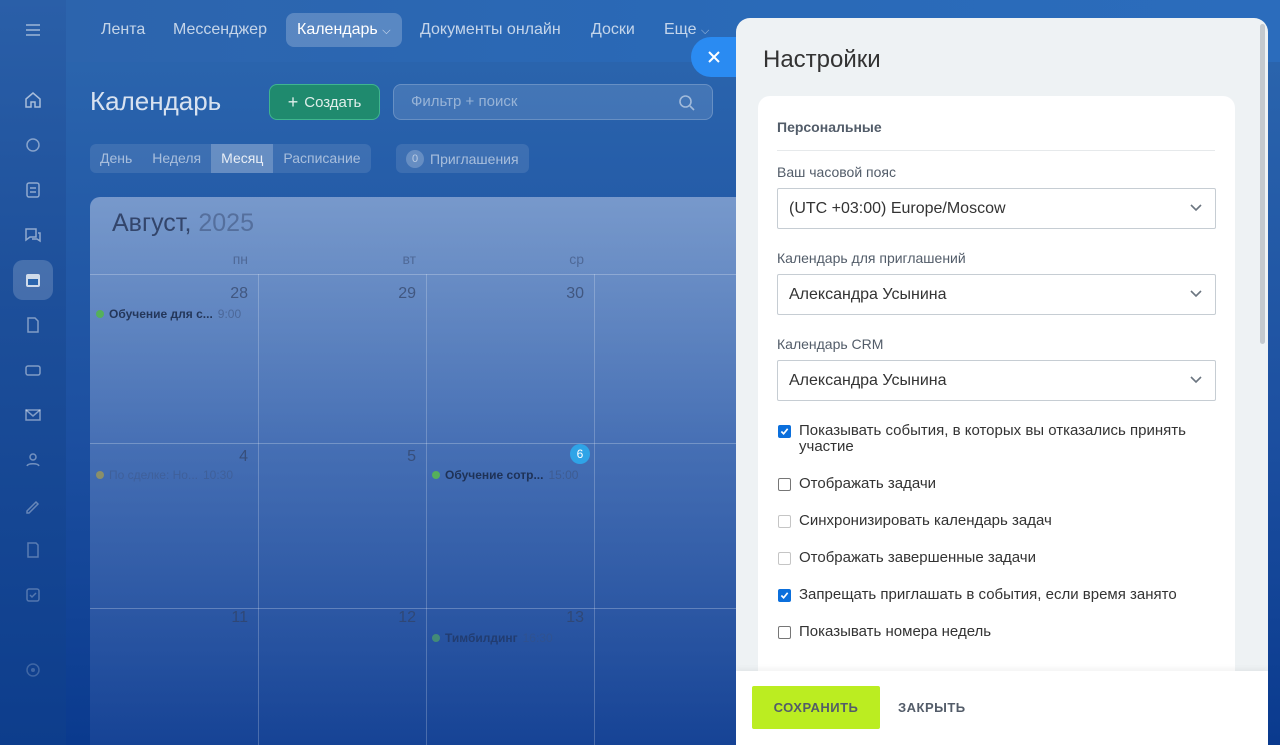  Describe the element at coordinates (868, 294) in the screenshot. I see `invite-calendar-value: Александра Усынина` at that location.